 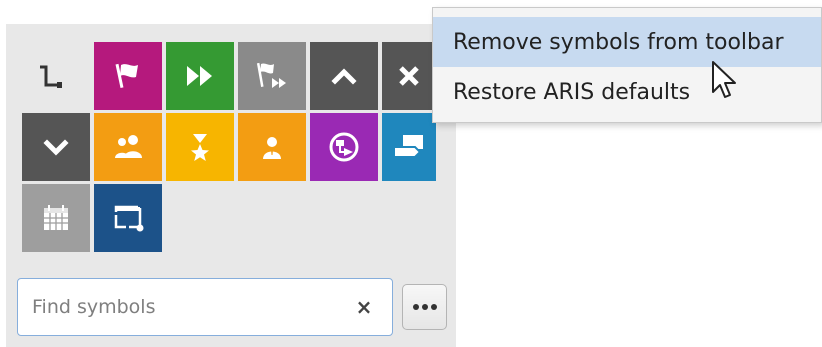 I want to click on process-interface-icon, so click(x=344, y=147).